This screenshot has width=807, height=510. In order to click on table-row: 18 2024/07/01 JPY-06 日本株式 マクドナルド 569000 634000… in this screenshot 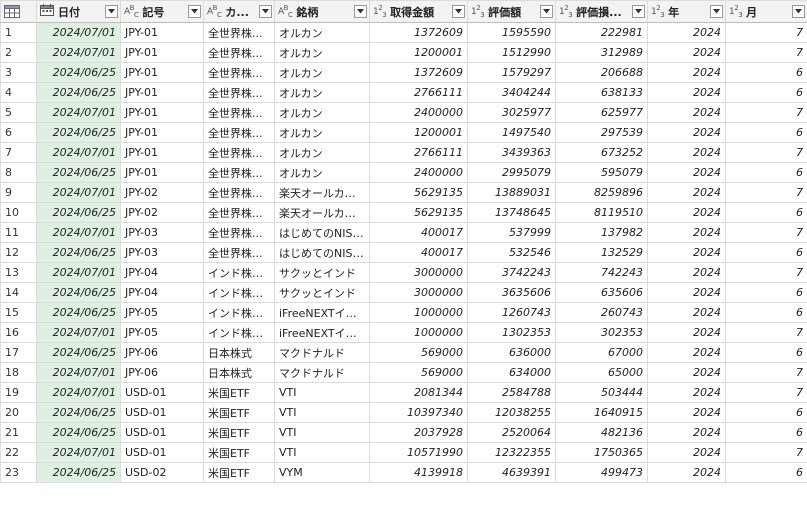, I will do `click(403, 372)`.